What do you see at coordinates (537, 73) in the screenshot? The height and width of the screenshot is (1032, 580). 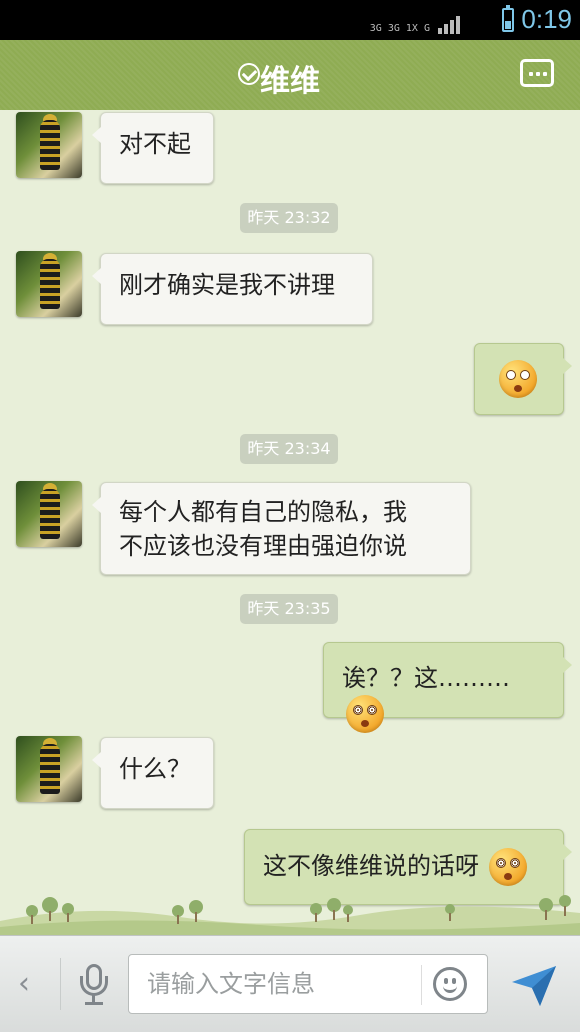 I see `more-options-button` at bounding box center [537, 73].